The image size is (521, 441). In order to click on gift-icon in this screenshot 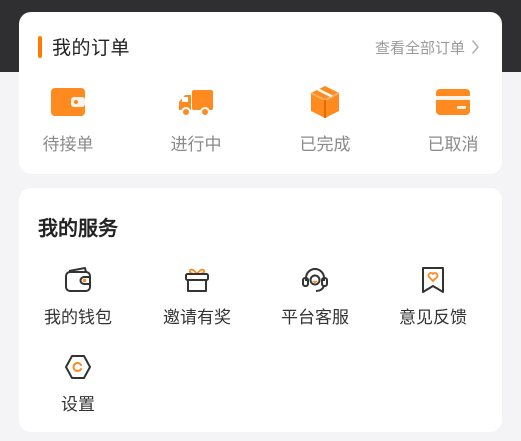, I will do `click(197, 280)`.